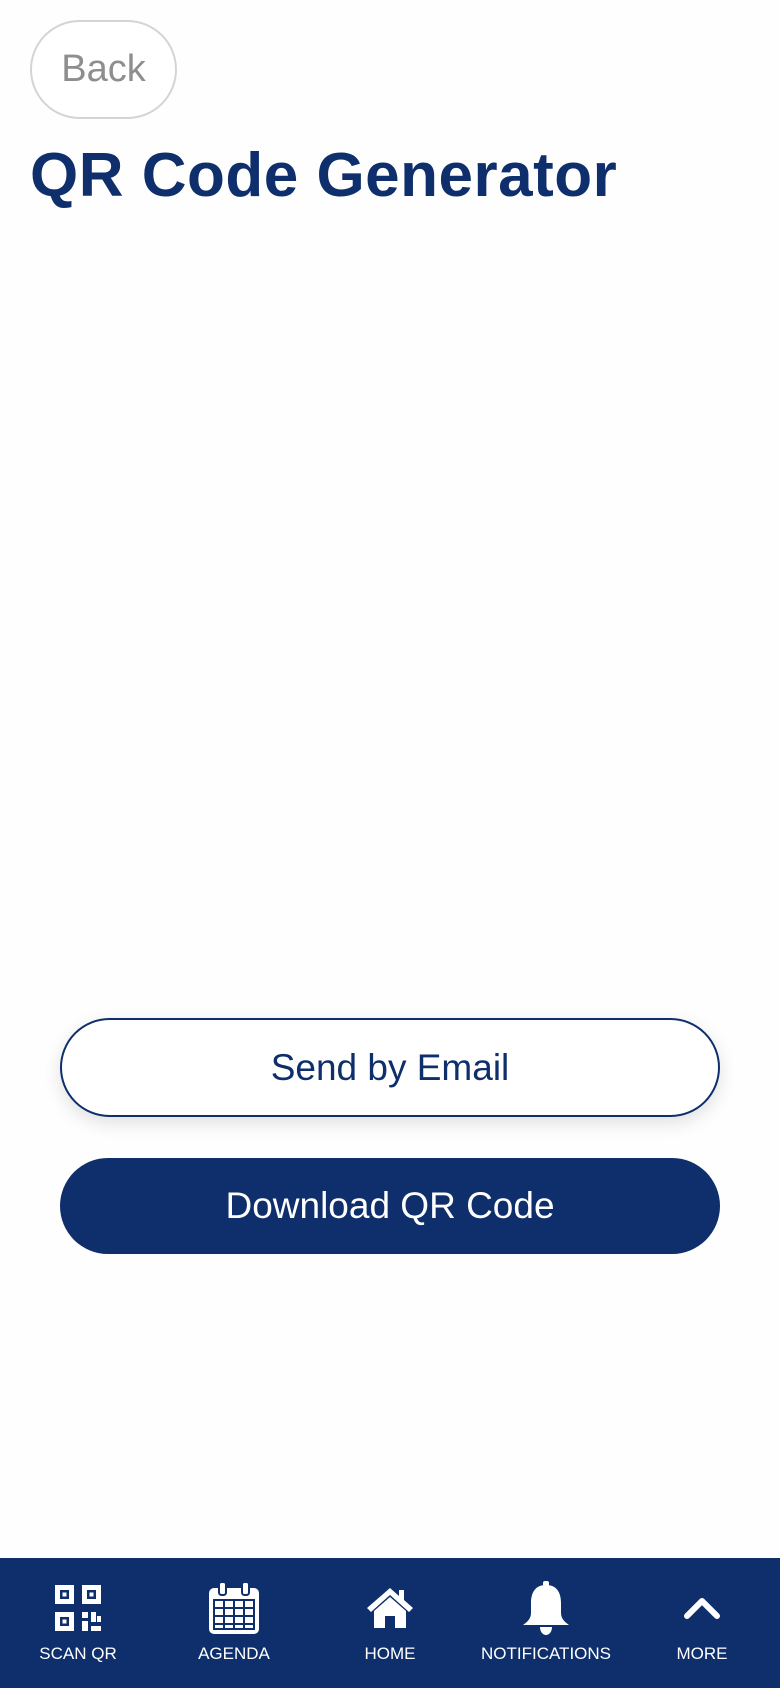  Describe the element at coordinates (324, 175) in the screenshot. I see `page-title: QR Code Generator` at that location.